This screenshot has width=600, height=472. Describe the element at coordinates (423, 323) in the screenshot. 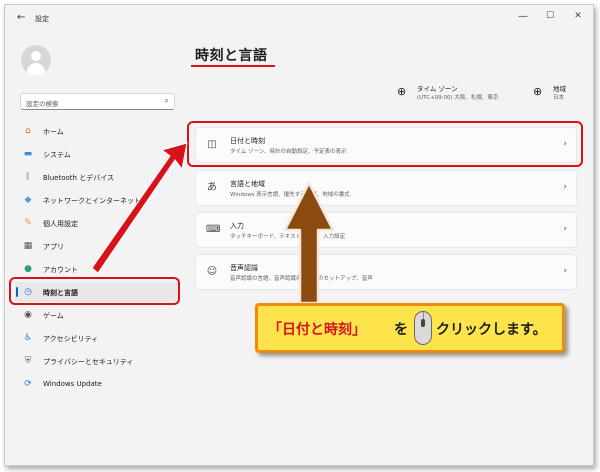

I see `mouse-wheel-icon` at that location.